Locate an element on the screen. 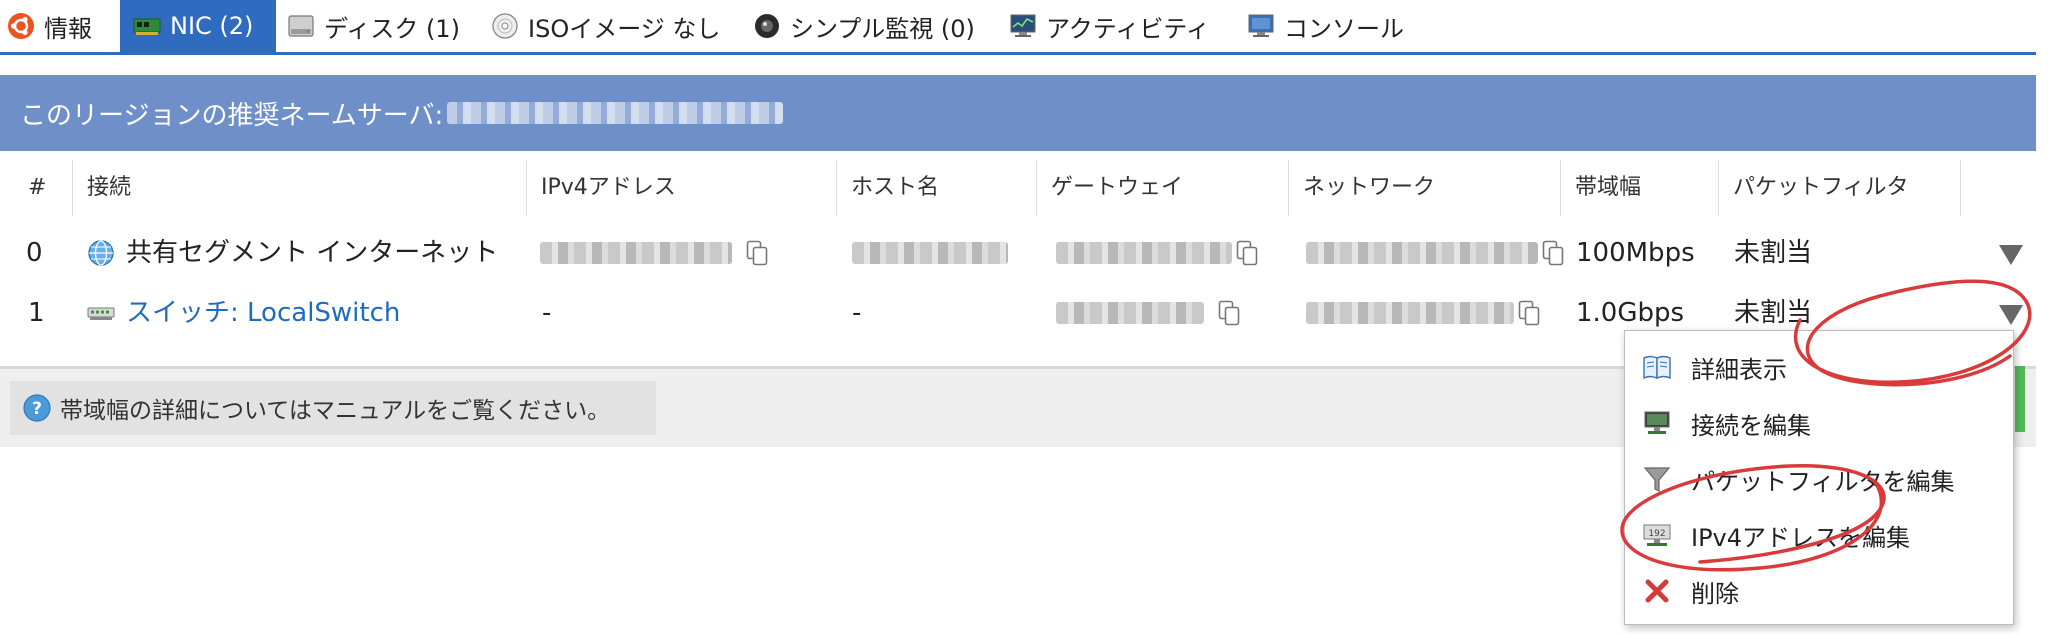 The image size is (2048, 634). ip-edit-icon: 192 is located at coordinates (1657, 535).